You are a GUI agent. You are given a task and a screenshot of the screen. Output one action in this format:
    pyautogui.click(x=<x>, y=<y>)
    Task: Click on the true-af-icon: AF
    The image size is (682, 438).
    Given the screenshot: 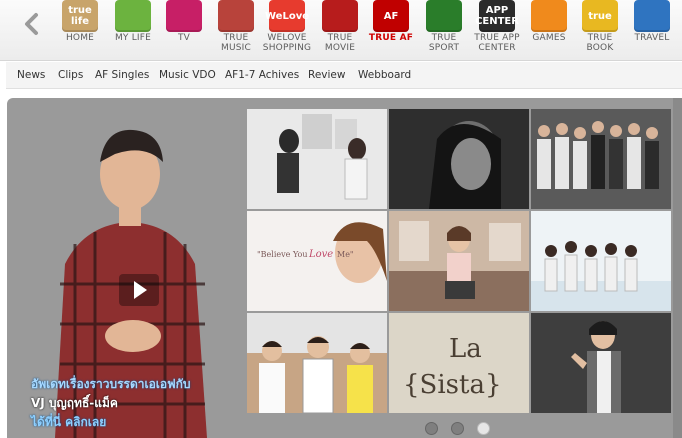 What is the action you would take?
    pyautogui.click(x=391, y=16)
    